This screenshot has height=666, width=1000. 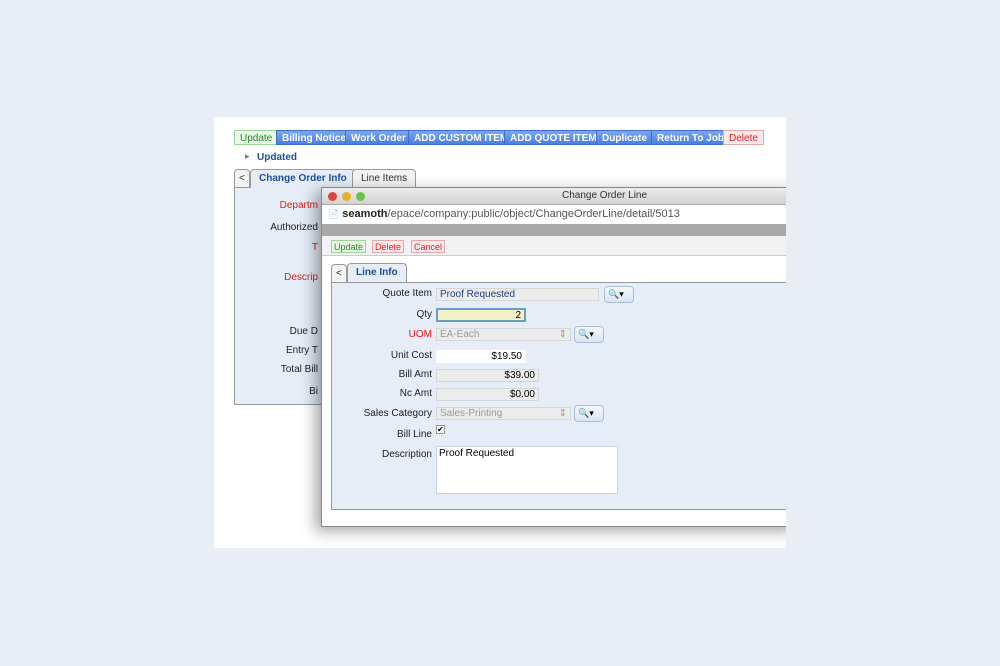 What do you see at coordinates (487, 375) in the screenshot?
I see `bill-amt-field: $39.00` at bounding box center [487, 375].